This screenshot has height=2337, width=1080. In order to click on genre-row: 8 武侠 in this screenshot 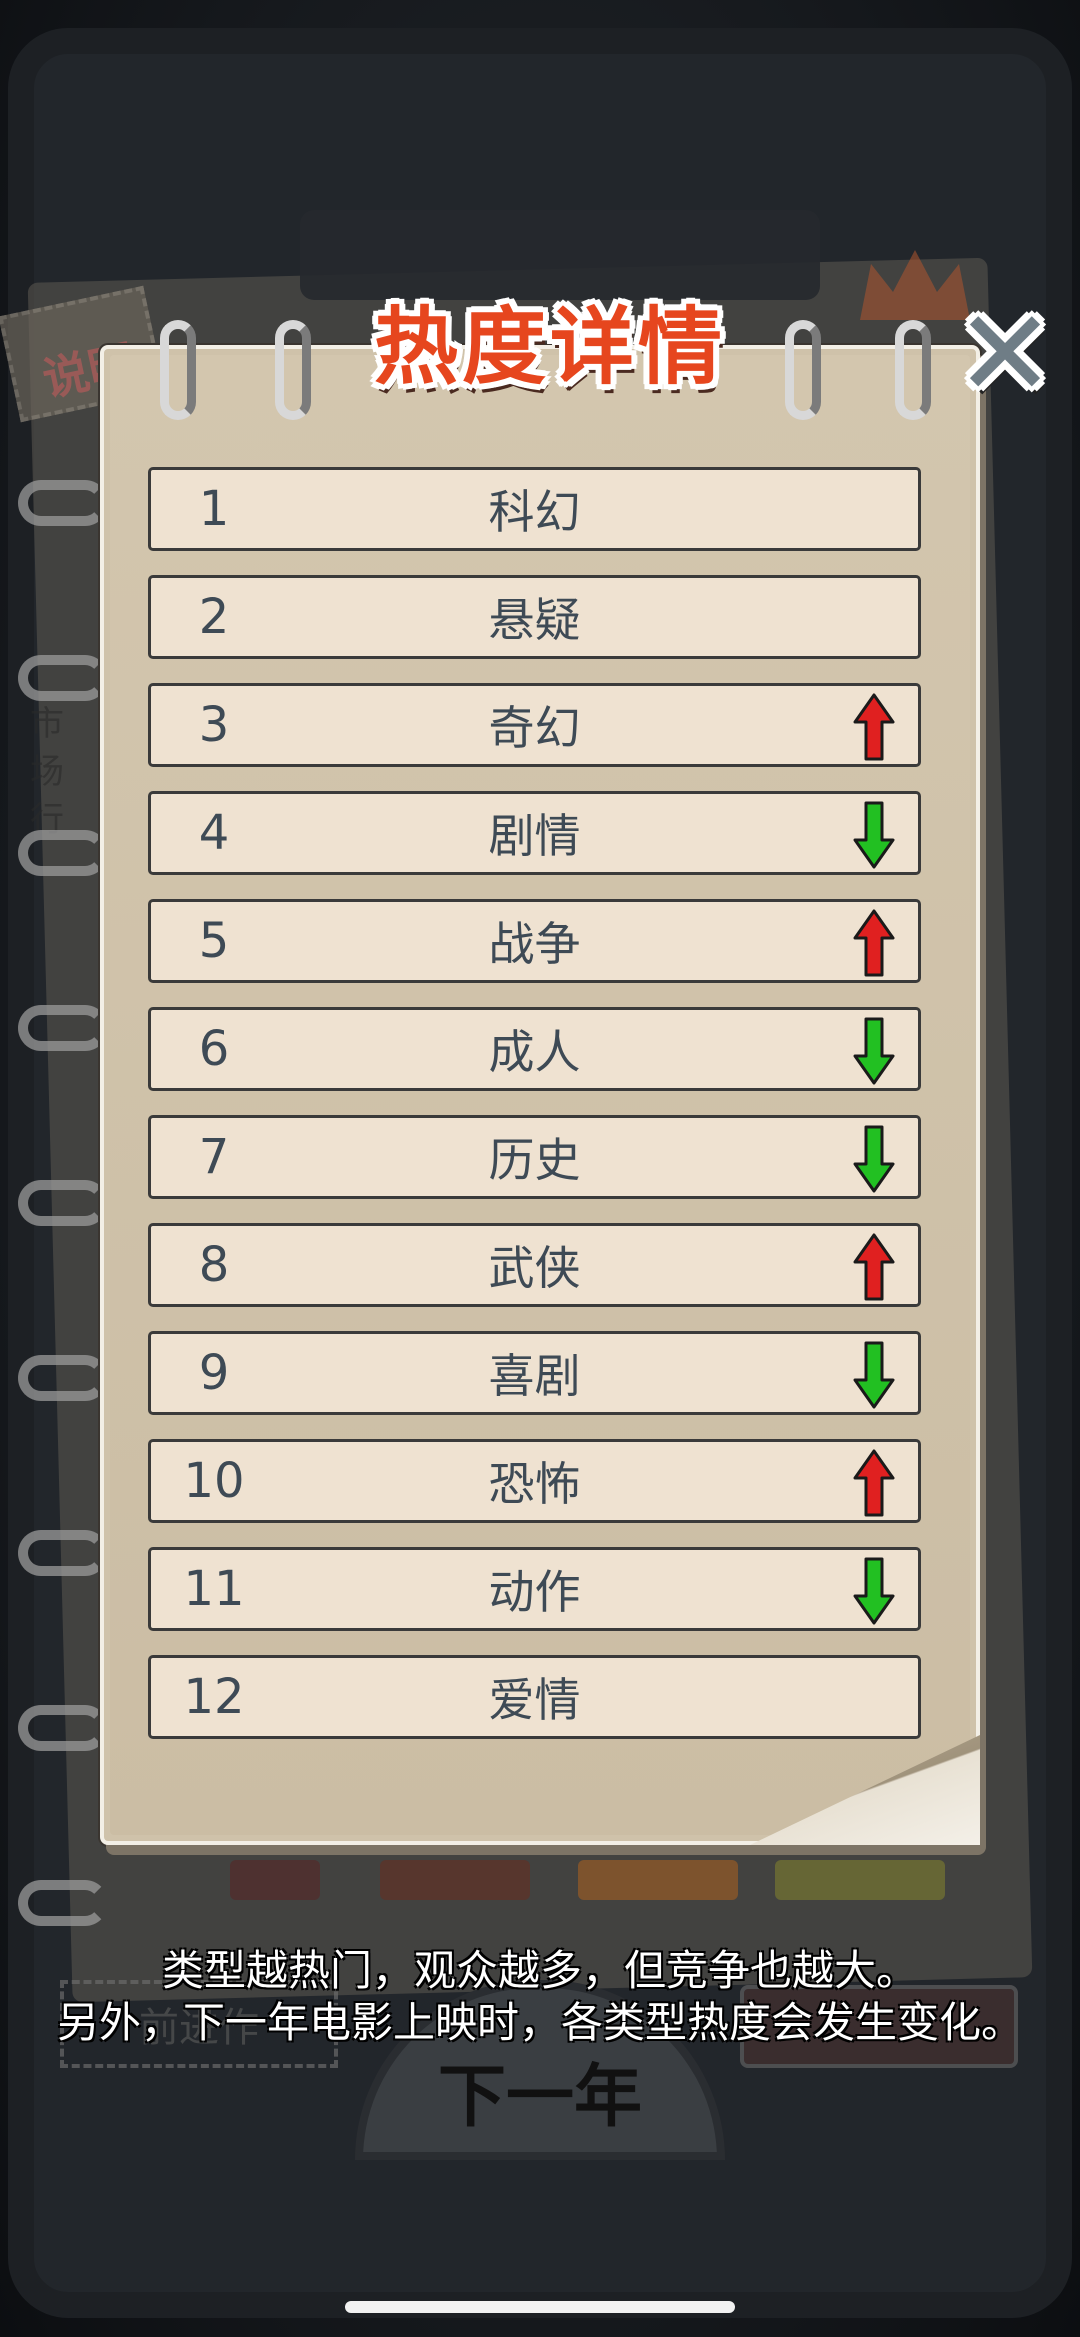, I will do `click(534, 1265)`.